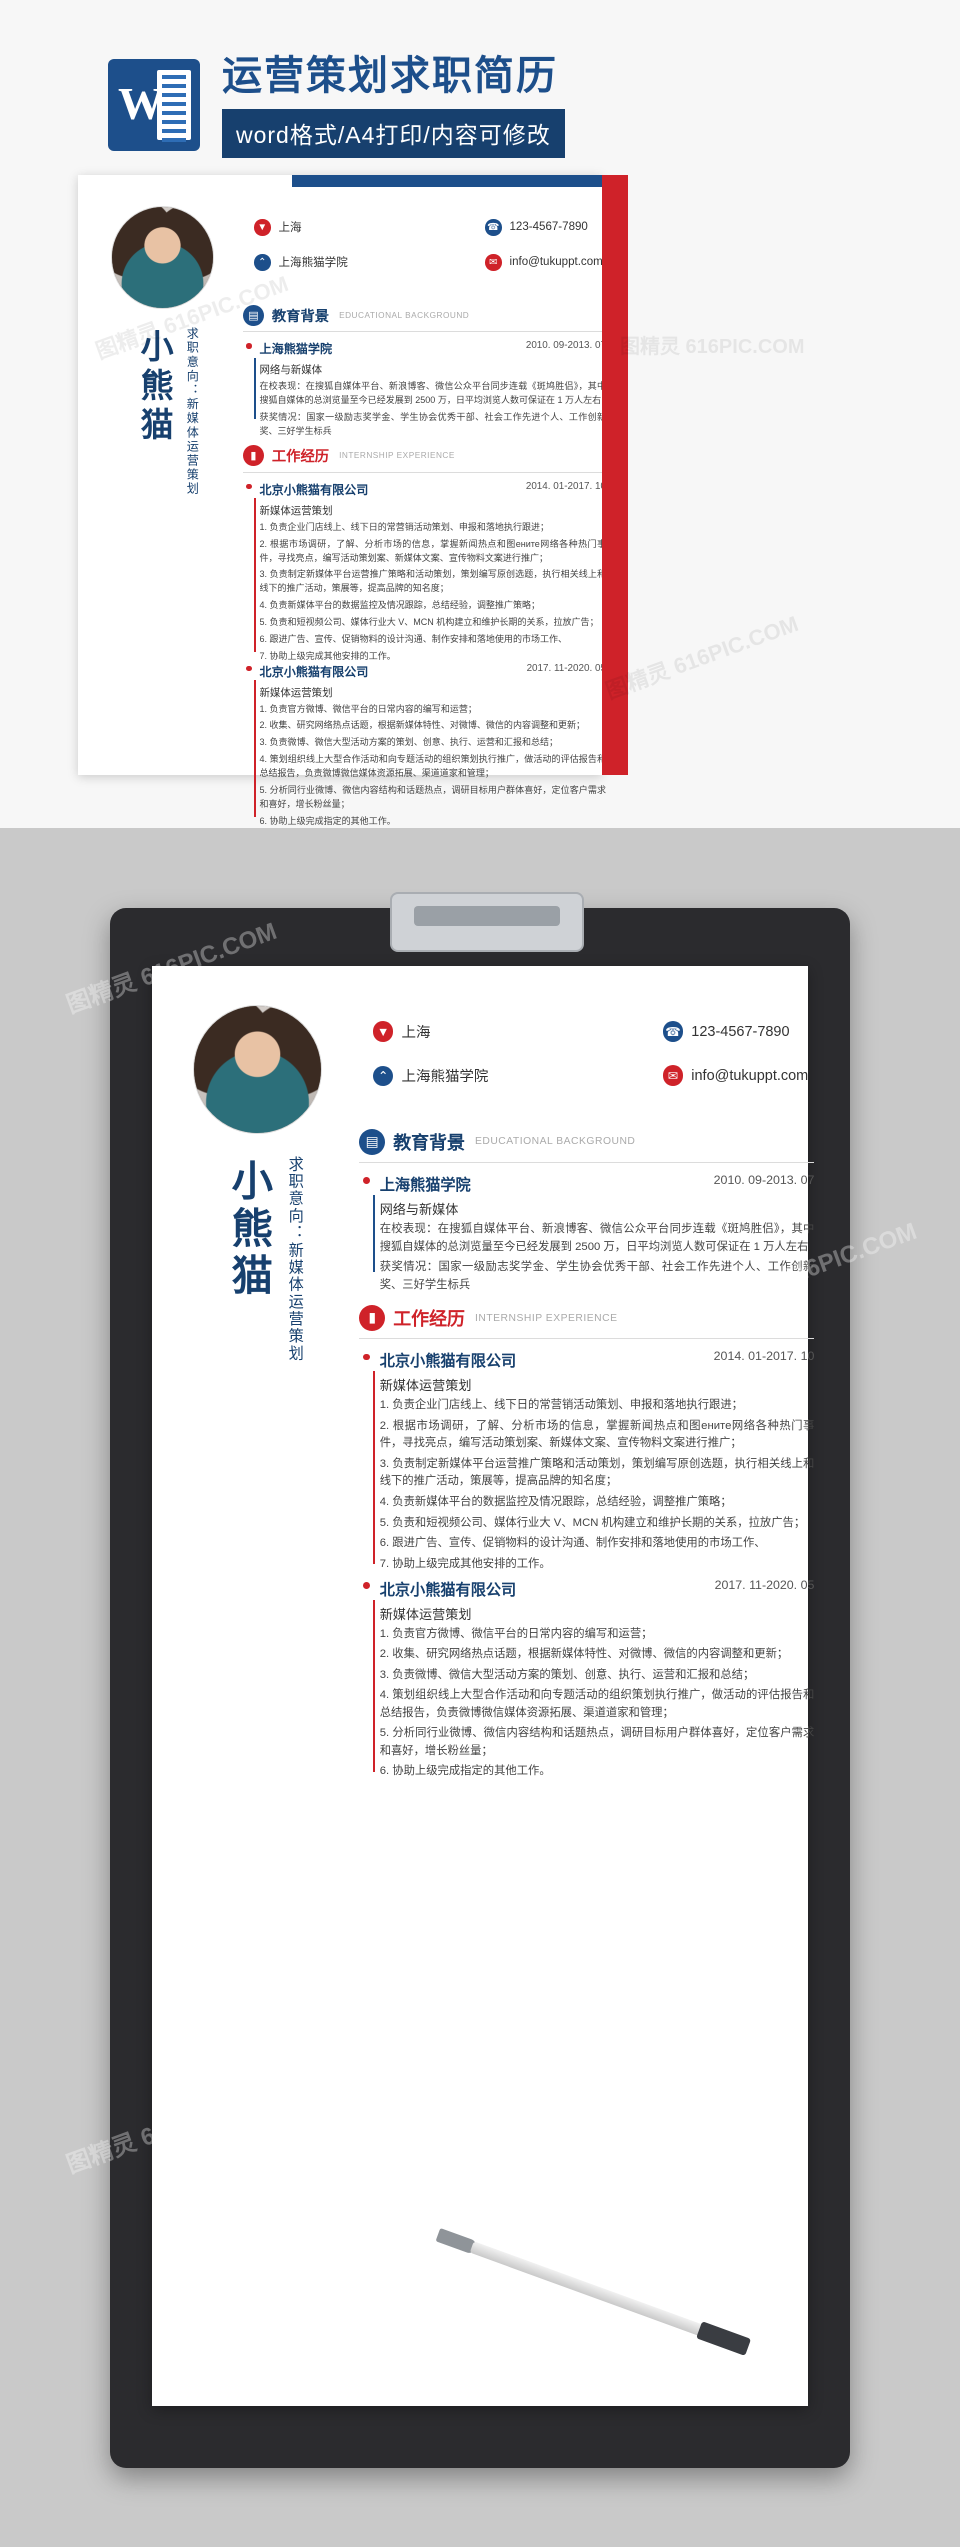 The image size is (960, 2547). Describe the element at coordinates (413, 639) in the screenshot. I see `entry-paragraph: 6. 跟进广告、宣传、促销物料的设计沟通、制作安排和落地使用的市场工作、` at that location.